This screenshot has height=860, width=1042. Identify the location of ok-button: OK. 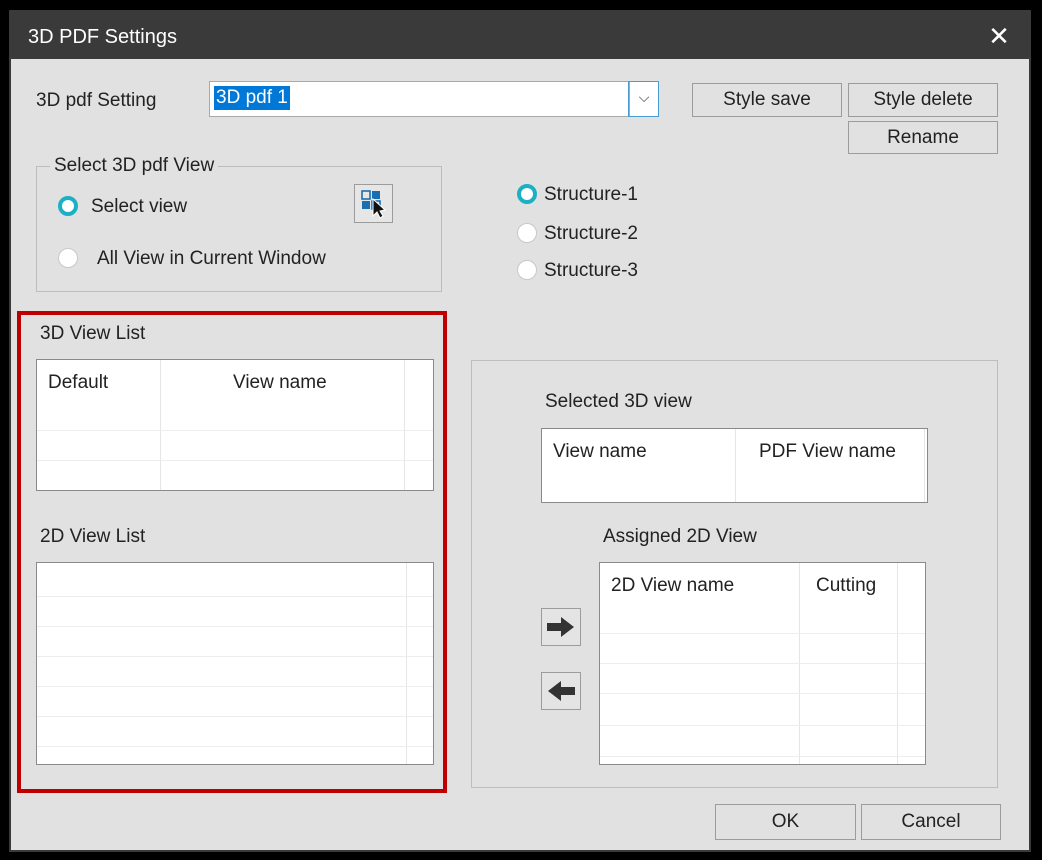
(785, 822).